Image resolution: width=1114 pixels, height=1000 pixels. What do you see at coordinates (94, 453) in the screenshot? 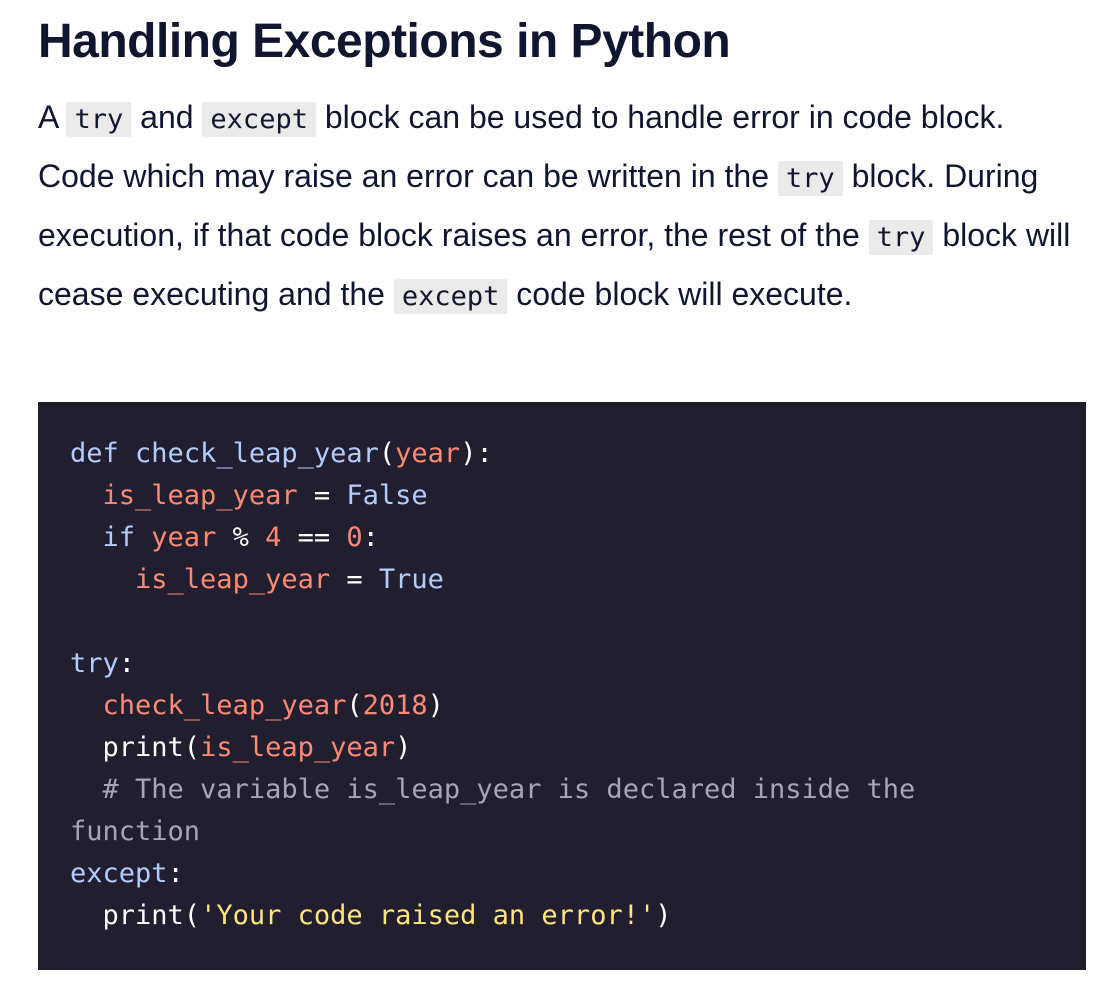
I see `code-keyword: def` at bounding box center [94, 453].